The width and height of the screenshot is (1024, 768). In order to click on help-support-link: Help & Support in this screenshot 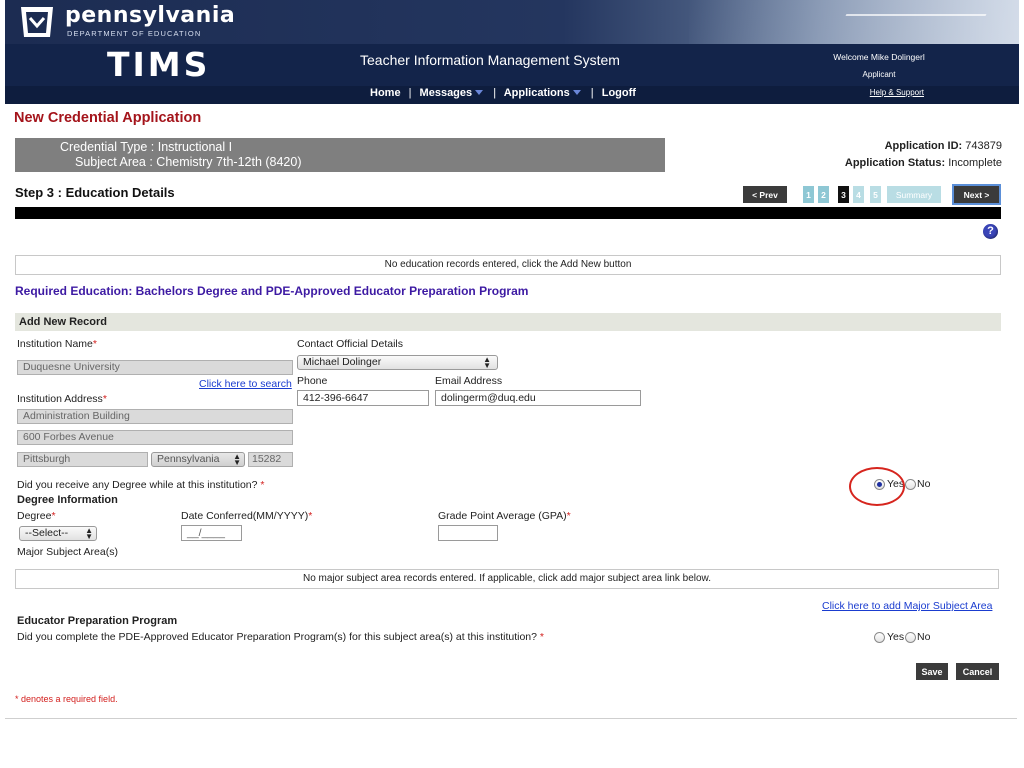, I will do `click(897, 92)`.